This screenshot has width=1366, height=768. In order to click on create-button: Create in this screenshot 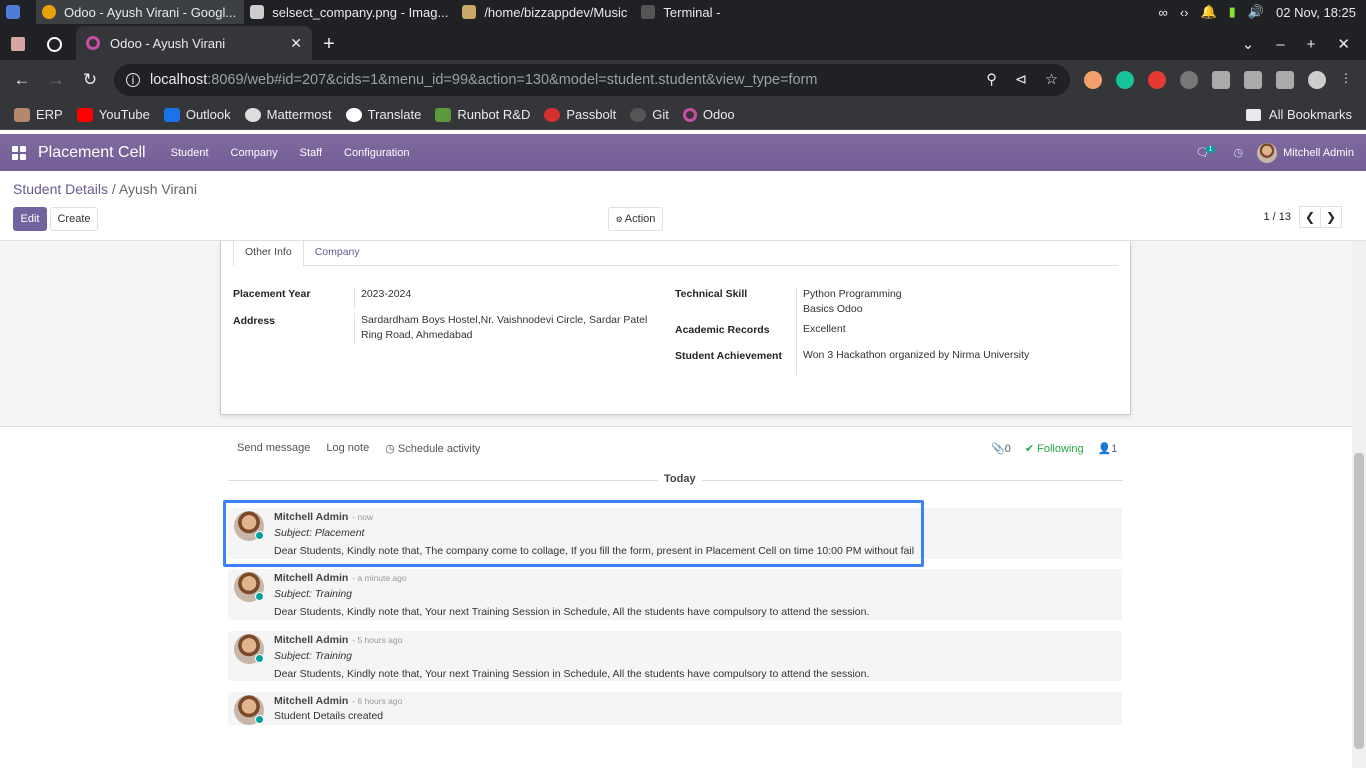, I will do `click(74, 219)`.